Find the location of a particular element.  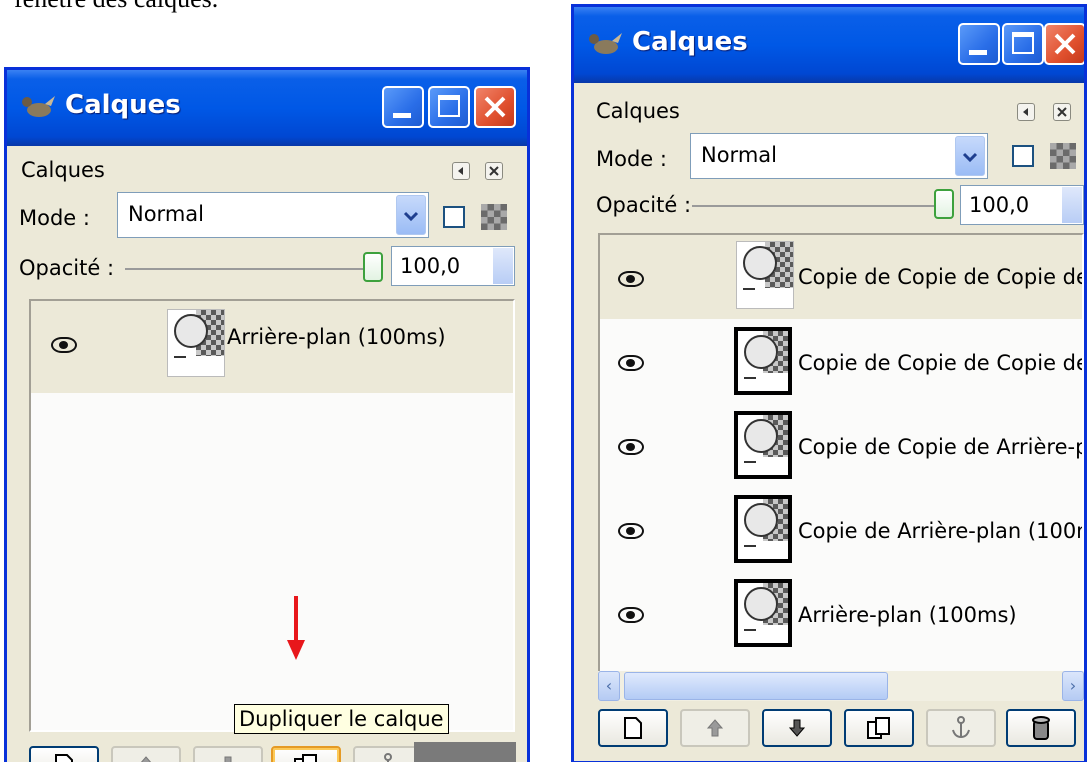

scroll-left-button: ‹ is located at coordinates (609, 686).